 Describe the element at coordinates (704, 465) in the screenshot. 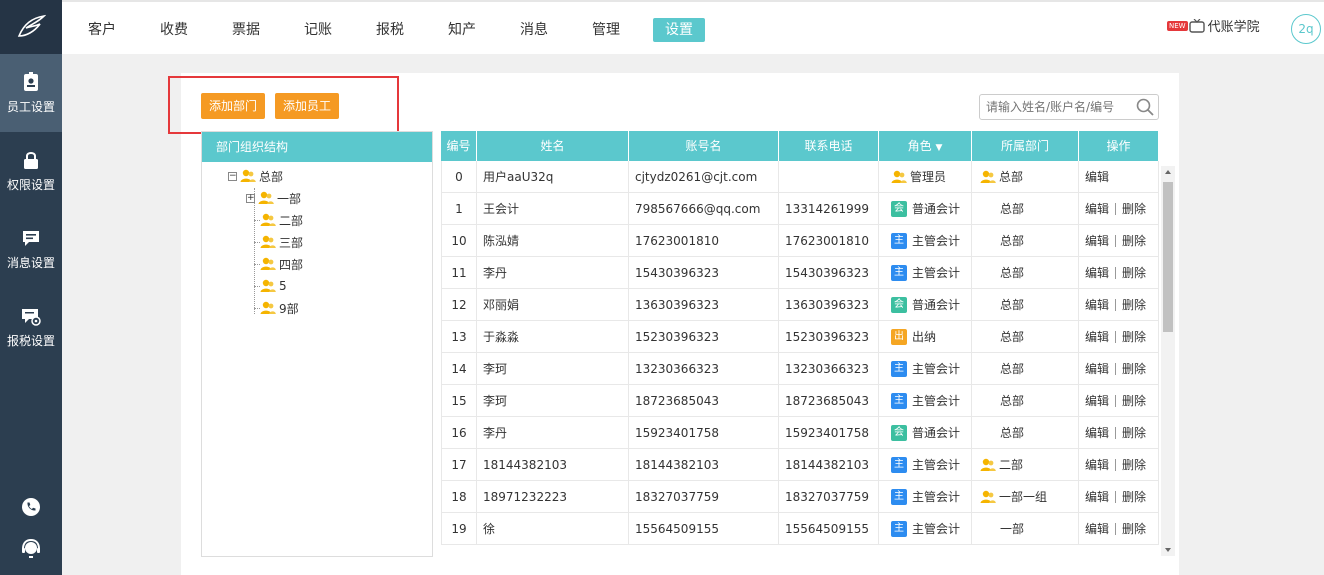

I see `cell-account: 18144382103` at that location.